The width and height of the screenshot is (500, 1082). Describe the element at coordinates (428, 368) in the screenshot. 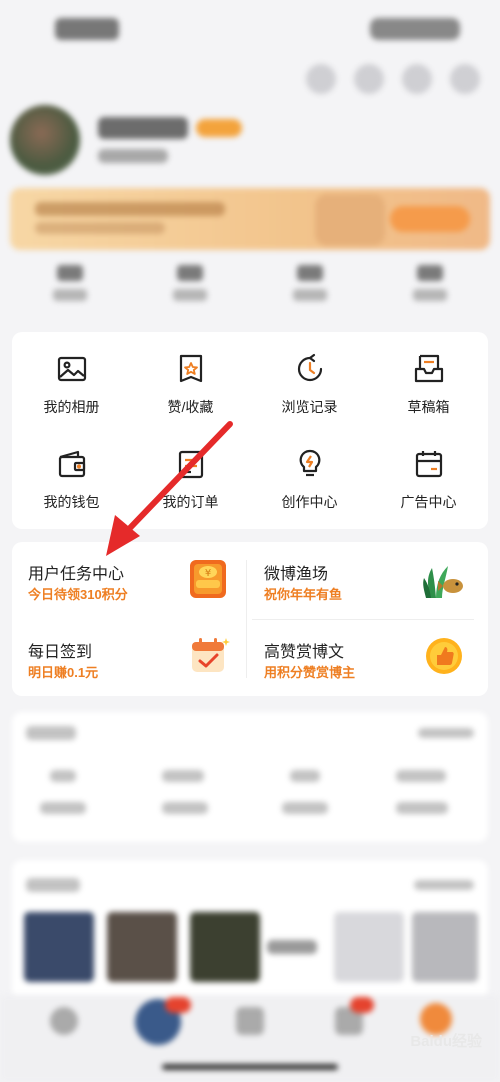

I see `draft-box-icon` at that location.